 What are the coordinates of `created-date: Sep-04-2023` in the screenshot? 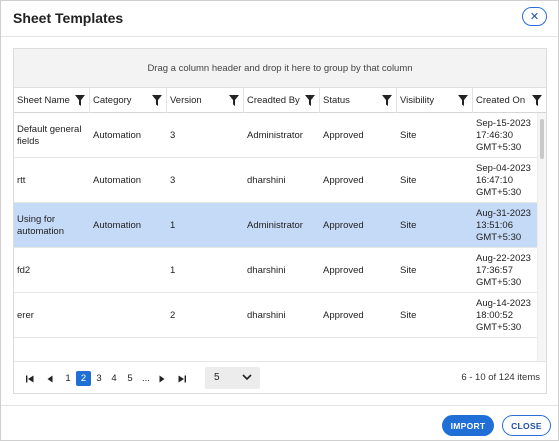 It's located at (503, 168).